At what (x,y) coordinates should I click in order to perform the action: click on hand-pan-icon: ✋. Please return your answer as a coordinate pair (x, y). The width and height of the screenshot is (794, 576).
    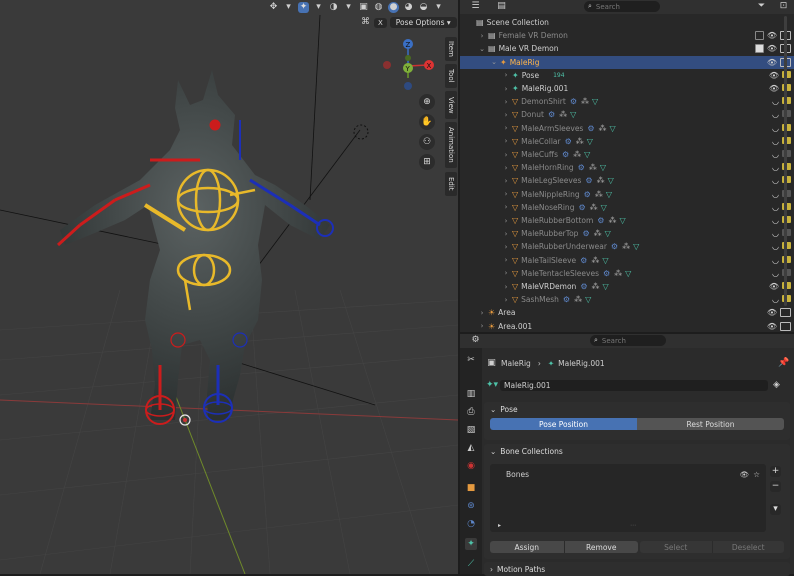
    Looking at the image, I should click on (427, 122).